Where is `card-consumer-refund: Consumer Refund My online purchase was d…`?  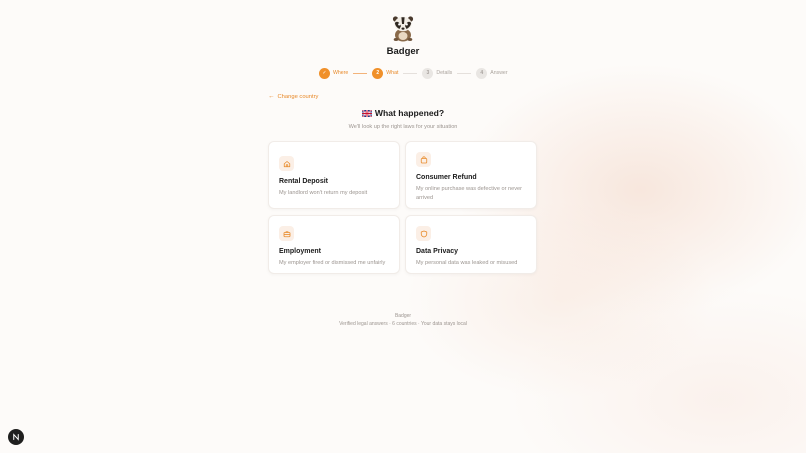
card-consumer-refund: Consumer Refund My online purchase was d… is located at coordinates (471, 175).